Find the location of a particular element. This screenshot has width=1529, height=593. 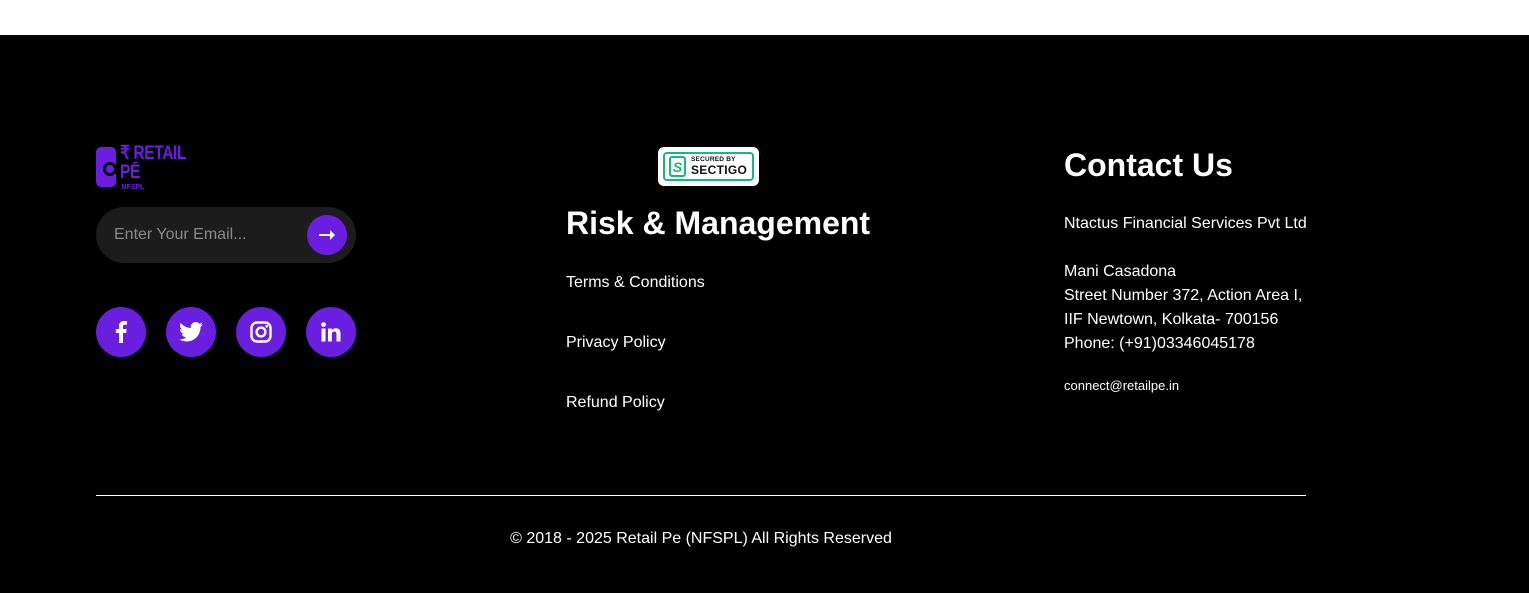

sectigo-shield-icon: S is located at coordinates (677, 166).